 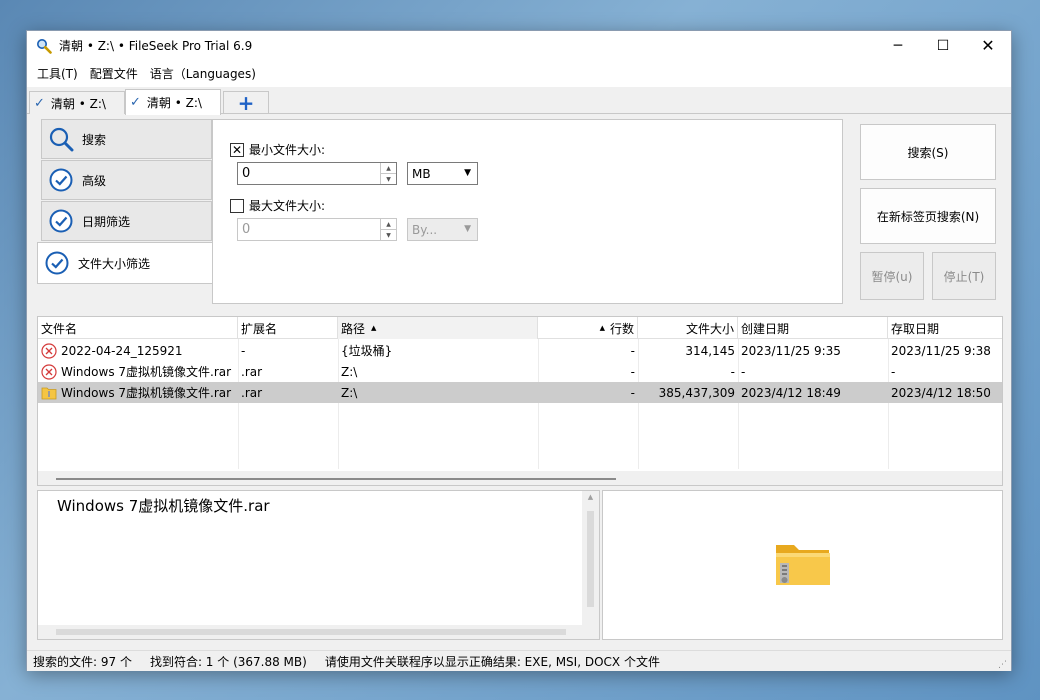 I want to click on max-size-unit-select: By... ▼, so click(x=442, y=229).